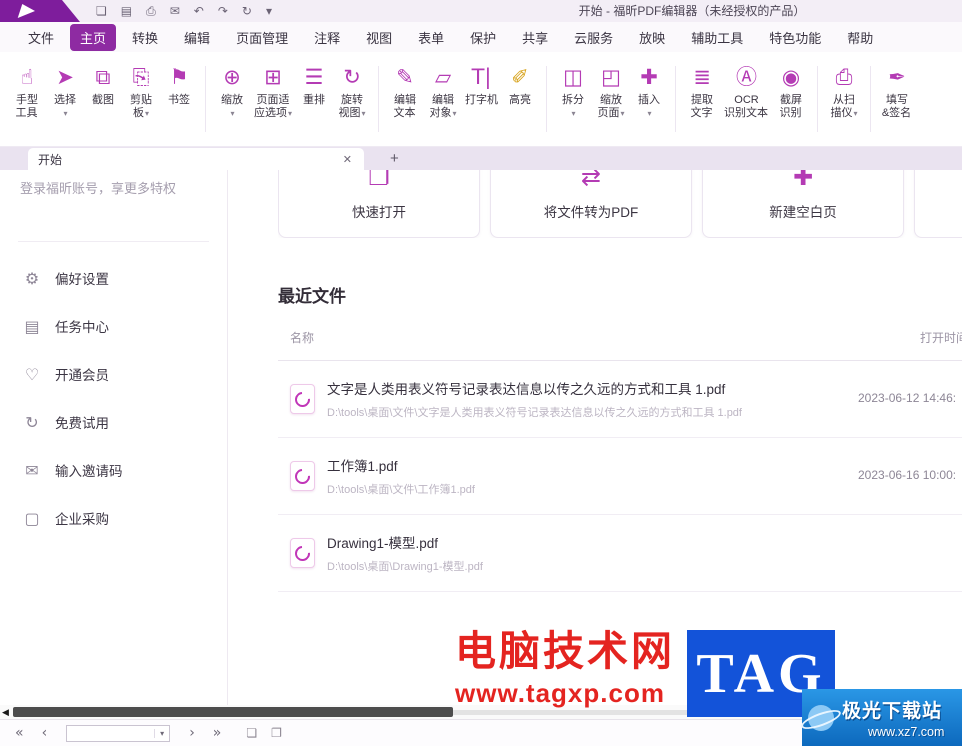  What do you see at coordinates (941, 337) in the screenshot?
I see `column-open-time: 打开时间` at bounding box center [941, 337].